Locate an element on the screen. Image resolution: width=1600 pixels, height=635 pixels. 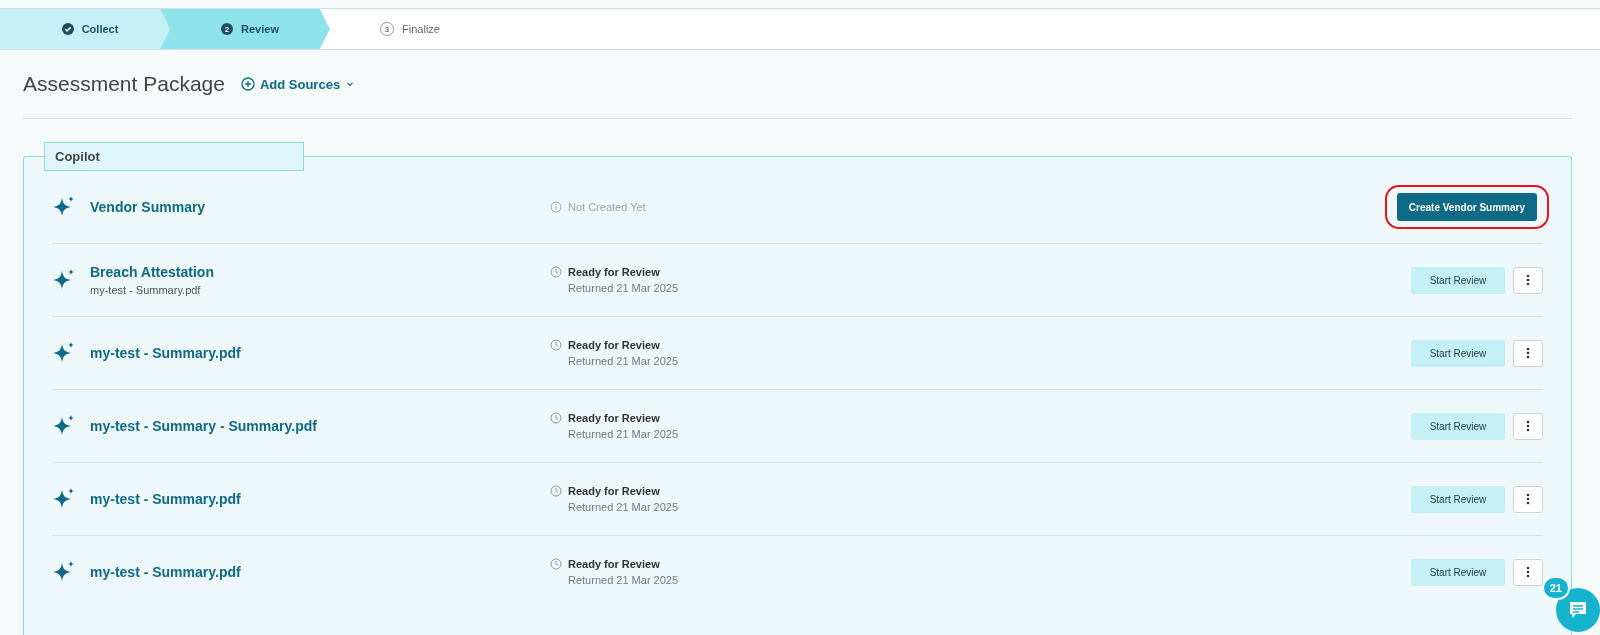
add-sources-button: Add Sources is located at coordinates (298, 84).